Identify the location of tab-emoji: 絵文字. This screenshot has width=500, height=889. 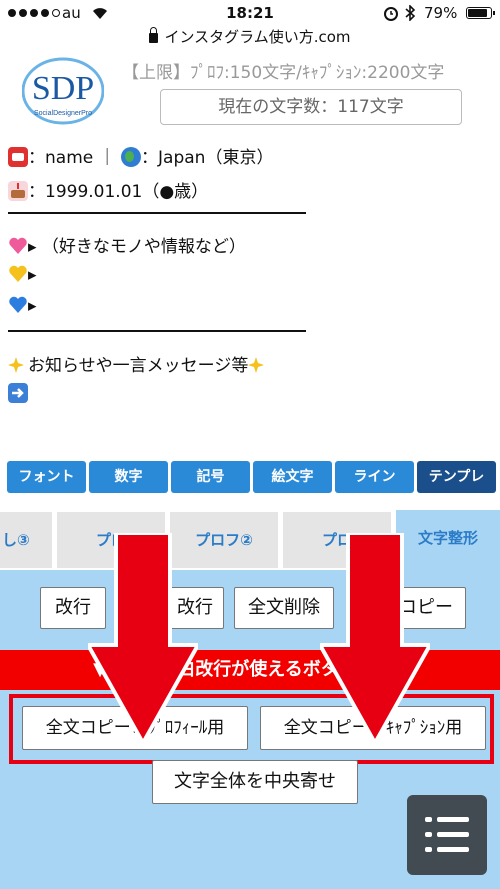
(292, 477).